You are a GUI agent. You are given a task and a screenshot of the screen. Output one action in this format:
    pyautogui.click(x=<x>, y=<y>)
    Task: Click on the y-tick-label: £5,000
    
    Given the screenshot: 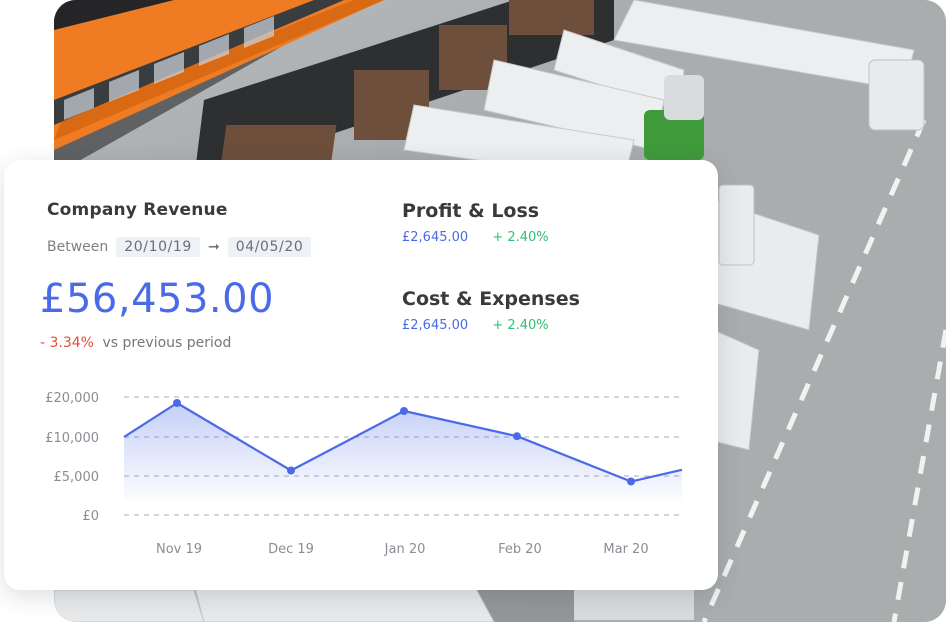 What is the action you would take?
    pyautogui.click(x=77, y=477)
    